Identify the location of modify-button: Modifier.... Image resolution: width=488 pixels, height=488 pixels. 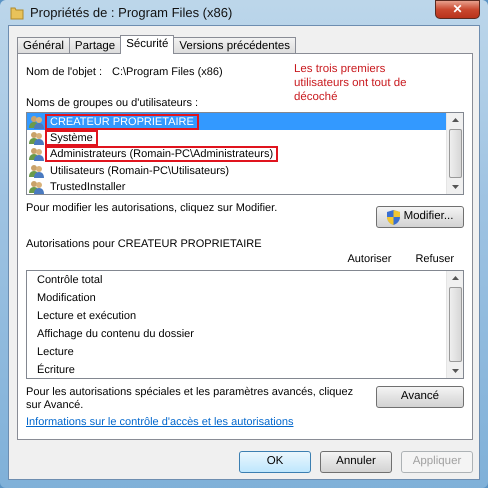
(420, 217).